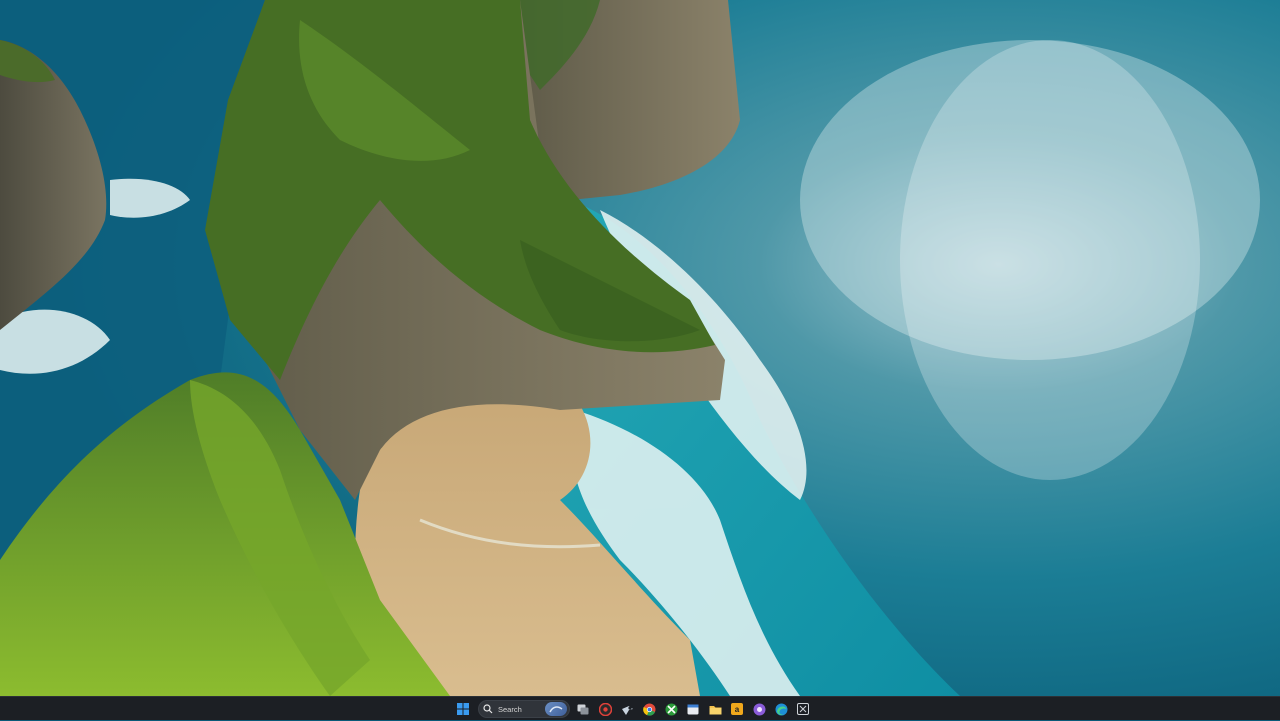 This screenshot has height=721, width=1280. I want to click on svg-text: a, so click(737, 709).